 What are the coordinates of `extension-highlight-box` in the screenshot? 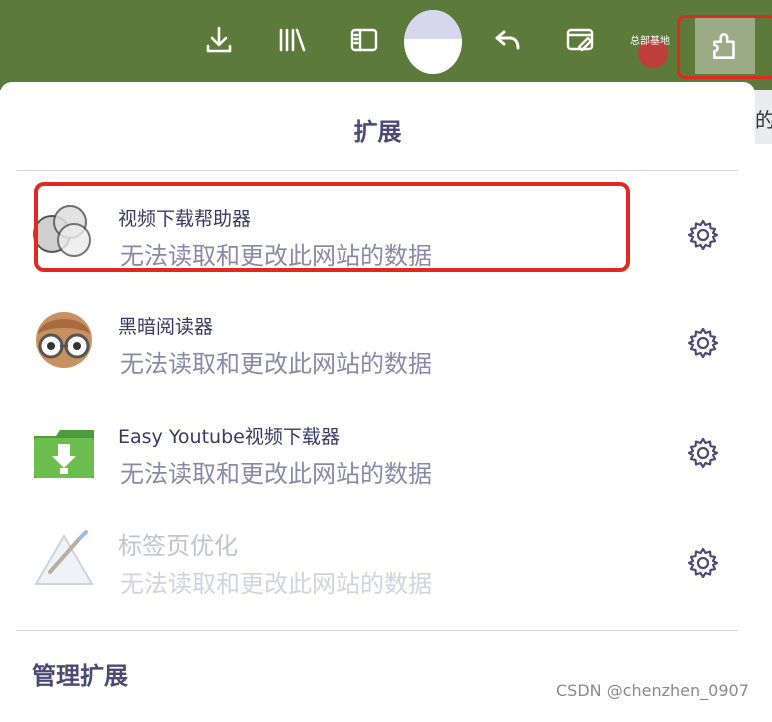 It's located at (332, 227).